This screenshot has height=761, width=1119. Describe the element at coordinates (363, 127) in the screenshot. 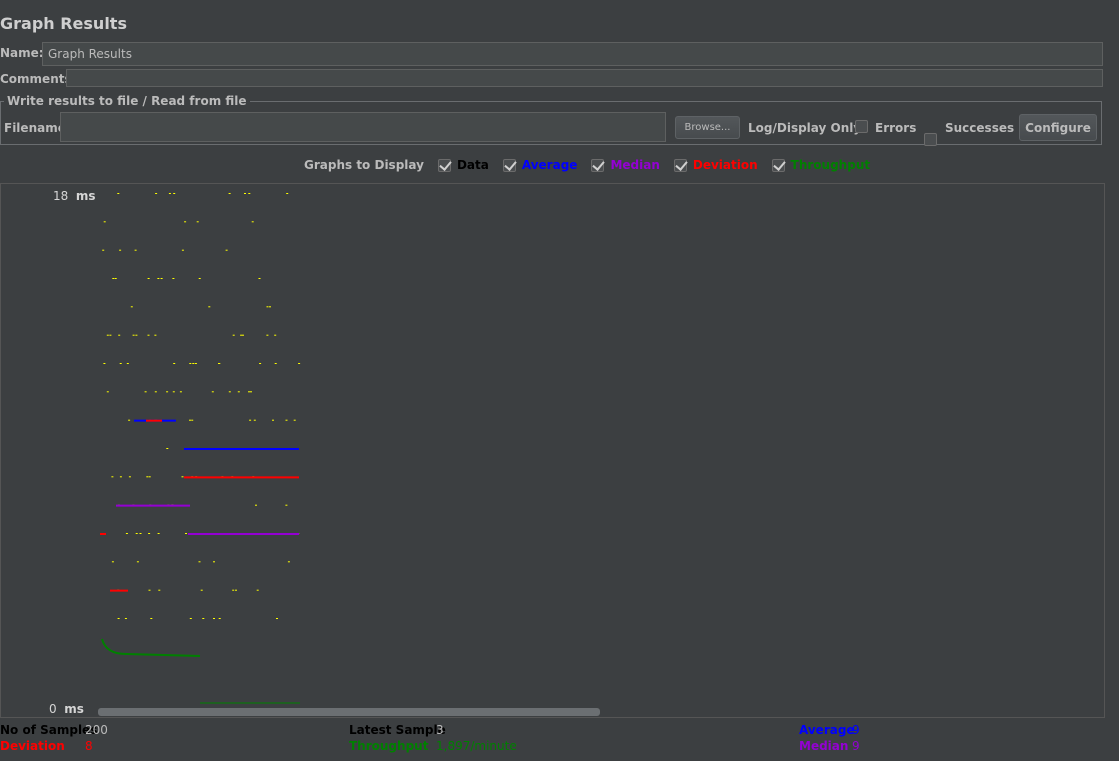

I see `filename-input` at that location.